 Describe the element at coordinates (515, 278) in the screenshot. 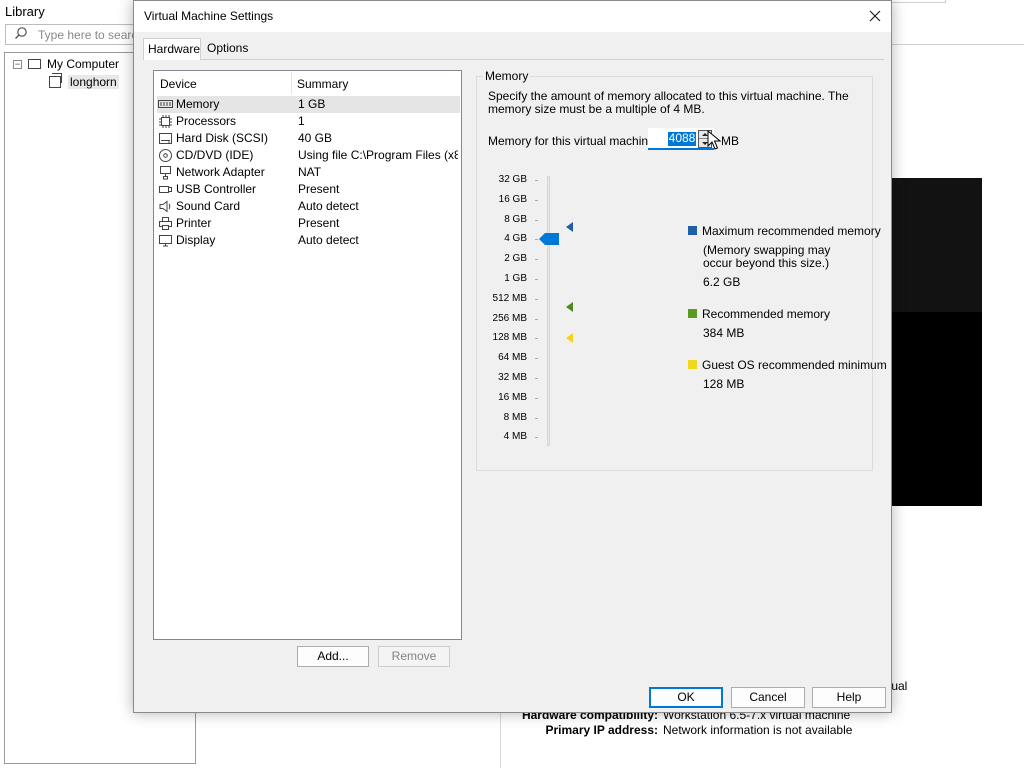

I see `memory-scale-label: 1 GB` at that location.